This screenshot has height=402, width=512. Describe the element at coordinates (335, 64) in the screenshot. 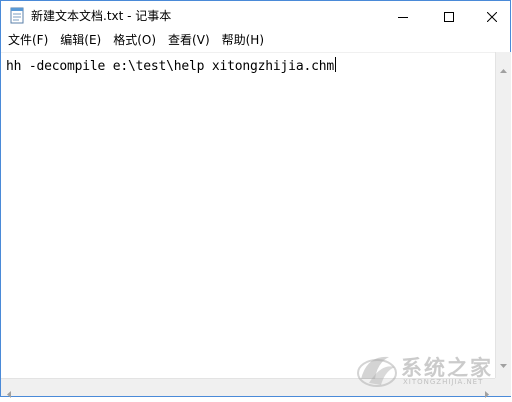

I see `text-caret` at that location.